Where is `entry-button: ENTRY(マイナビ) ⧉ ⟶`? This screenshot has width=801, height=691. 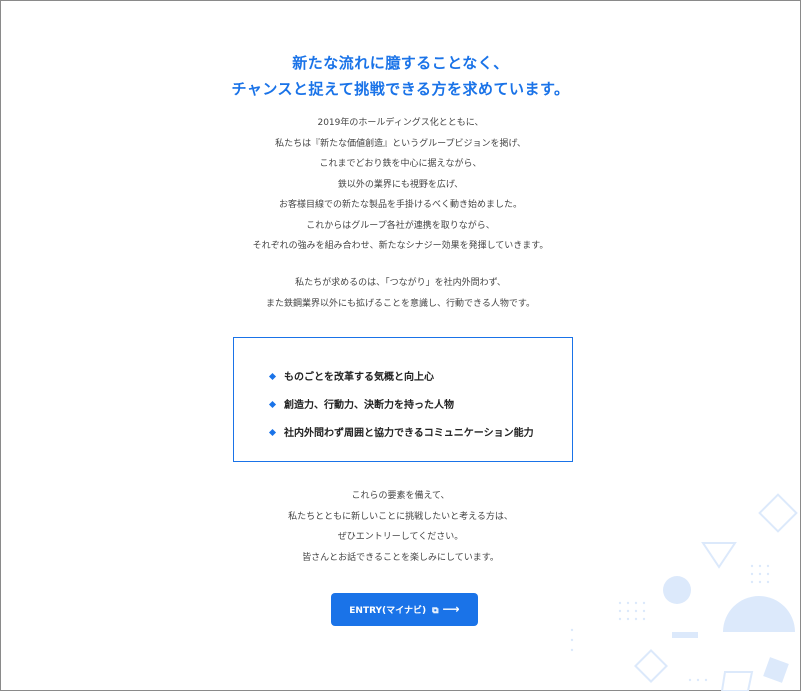 entry-button: ENTRY(マイナビ) ⧉ ⟶ is located at coordinates (404, 609).